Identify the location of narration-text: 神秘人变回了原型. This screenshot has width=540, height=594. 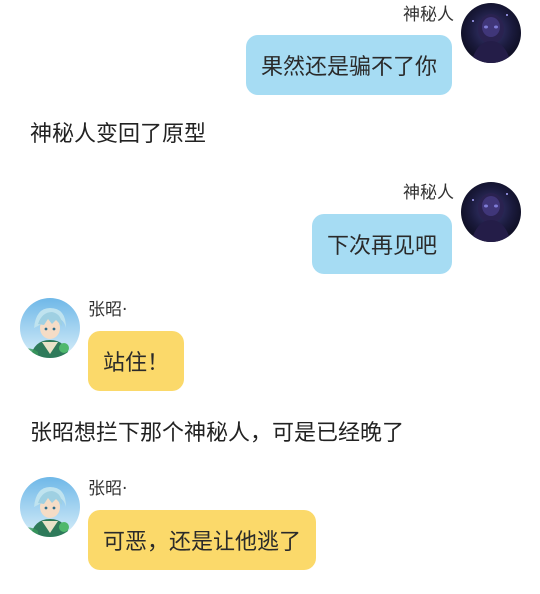
(118, 134).